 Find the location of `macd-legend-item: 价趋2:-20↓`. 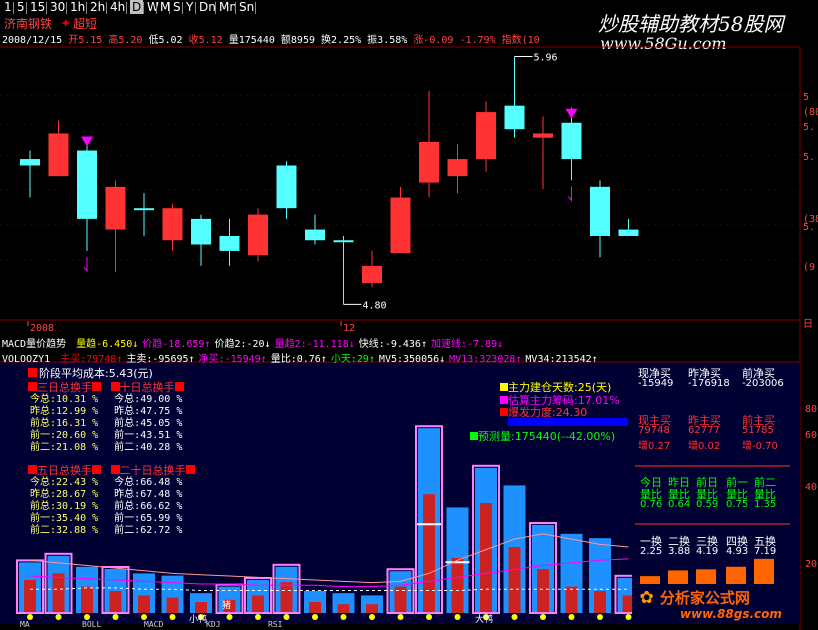

macd-legend-item: 价趋2:-20↓ is located at coordinates (242, 344).